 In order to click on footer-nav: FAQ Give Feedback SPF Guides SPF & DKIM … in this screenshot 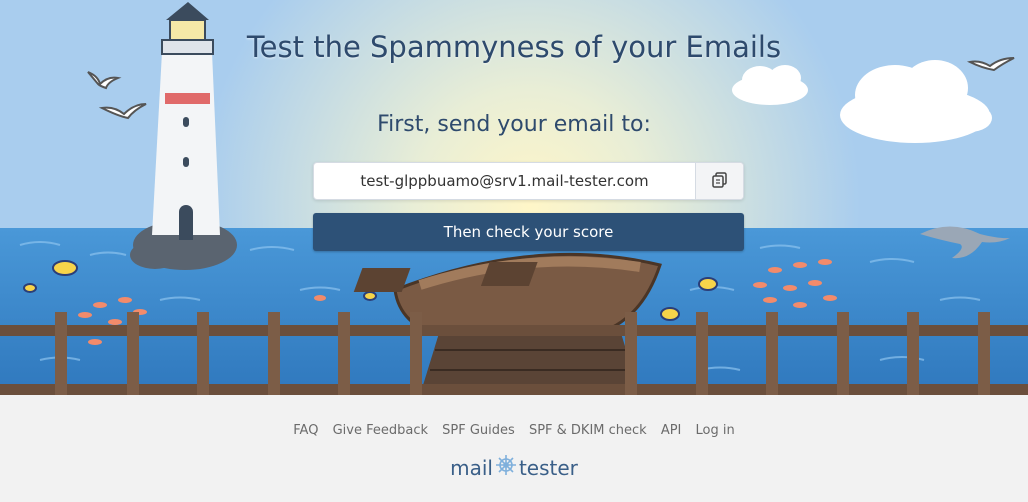, I will do `click(514, 430)`.